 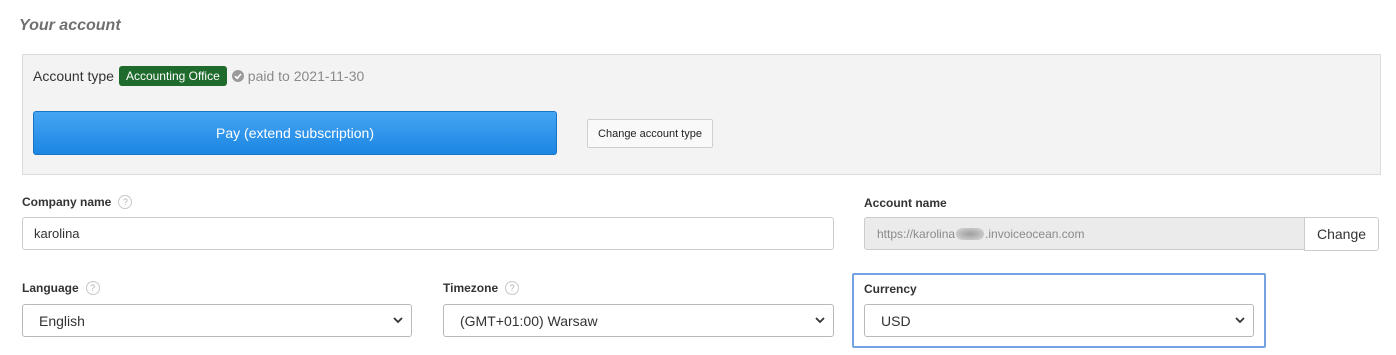 I want to click on timezone-help-icon: ?, so click(x=512, y=288).